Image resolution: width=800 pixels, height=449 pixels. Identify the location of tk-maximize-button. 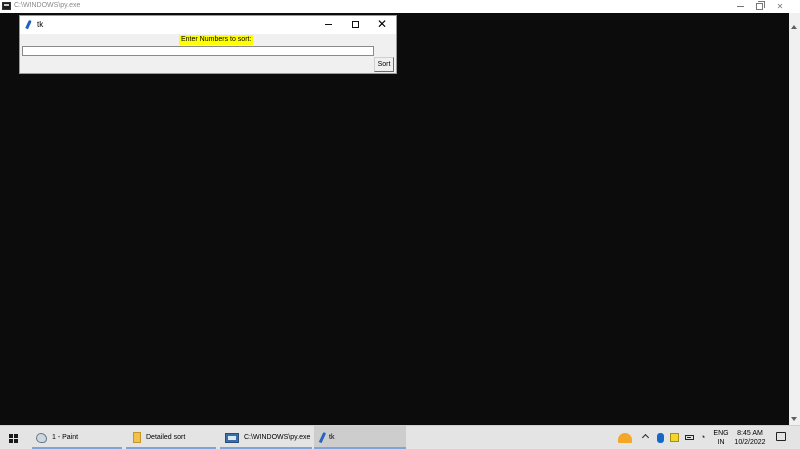
(355, 24).